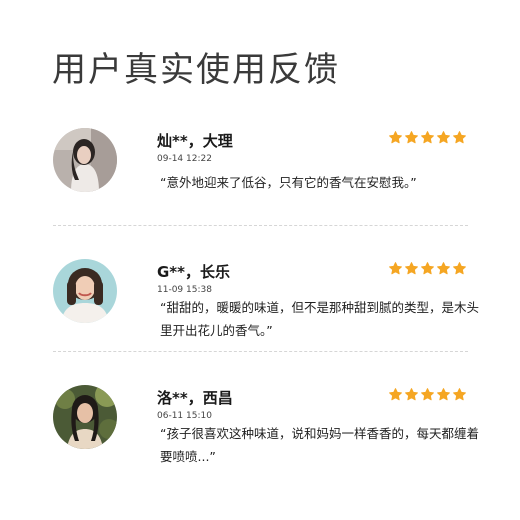  What do you see at coordinates (184, 290) in the screenshot?
I see `review-date: 11-09 15:38` at bounding box center [184, 290].